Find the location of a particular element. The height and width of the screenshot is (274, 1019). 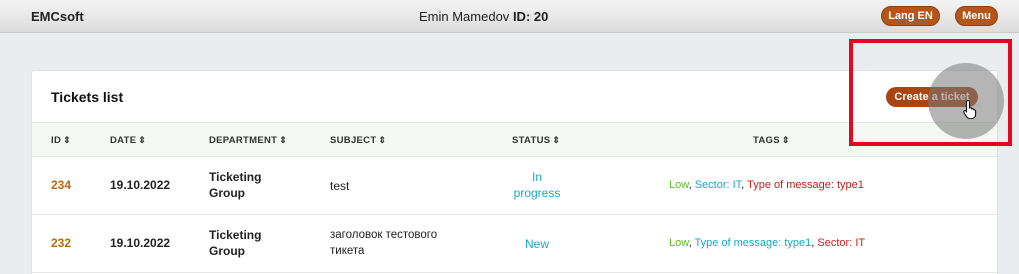

ticket-status: In progress is located at coordinates (537, 185).